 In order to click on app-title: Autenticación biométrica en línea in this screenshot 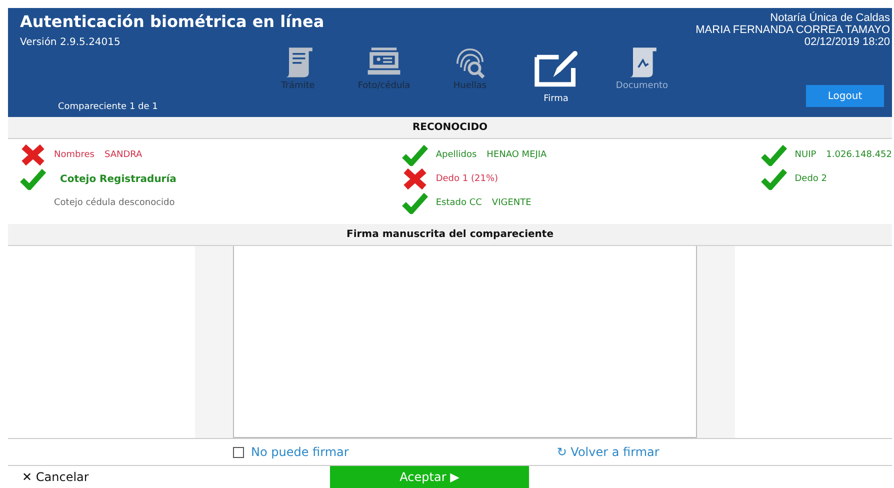, I will do `click(172, 22)`.